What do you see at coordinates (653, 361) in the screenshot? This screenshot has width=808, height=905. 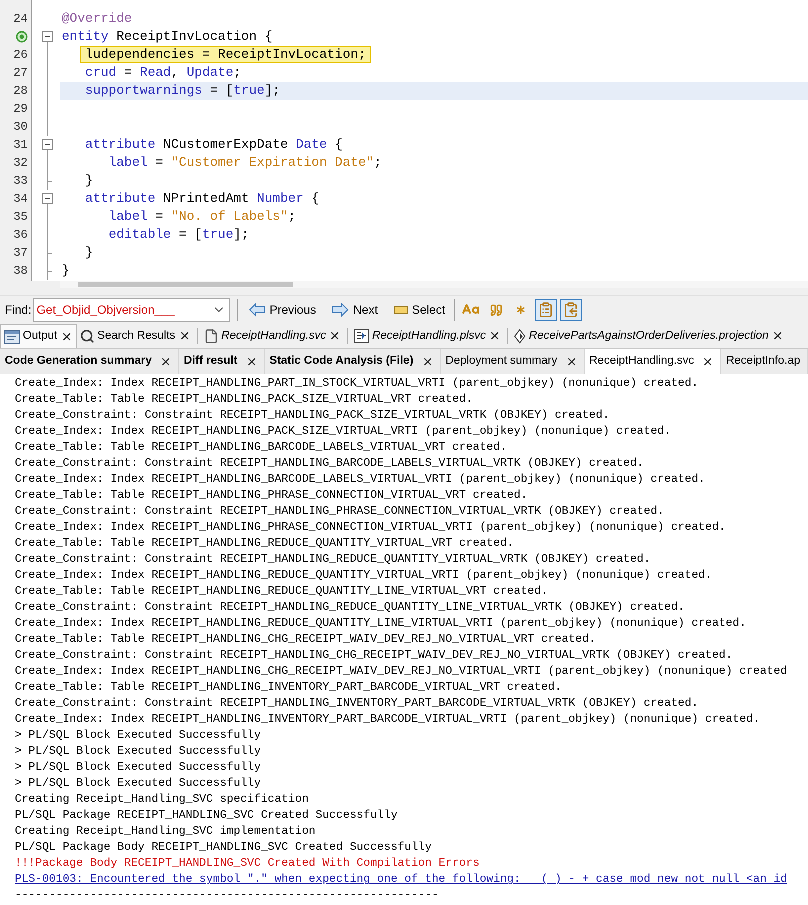 I see `result-tab: ReceiptHandling.svc` at bounding box center [653, 361].